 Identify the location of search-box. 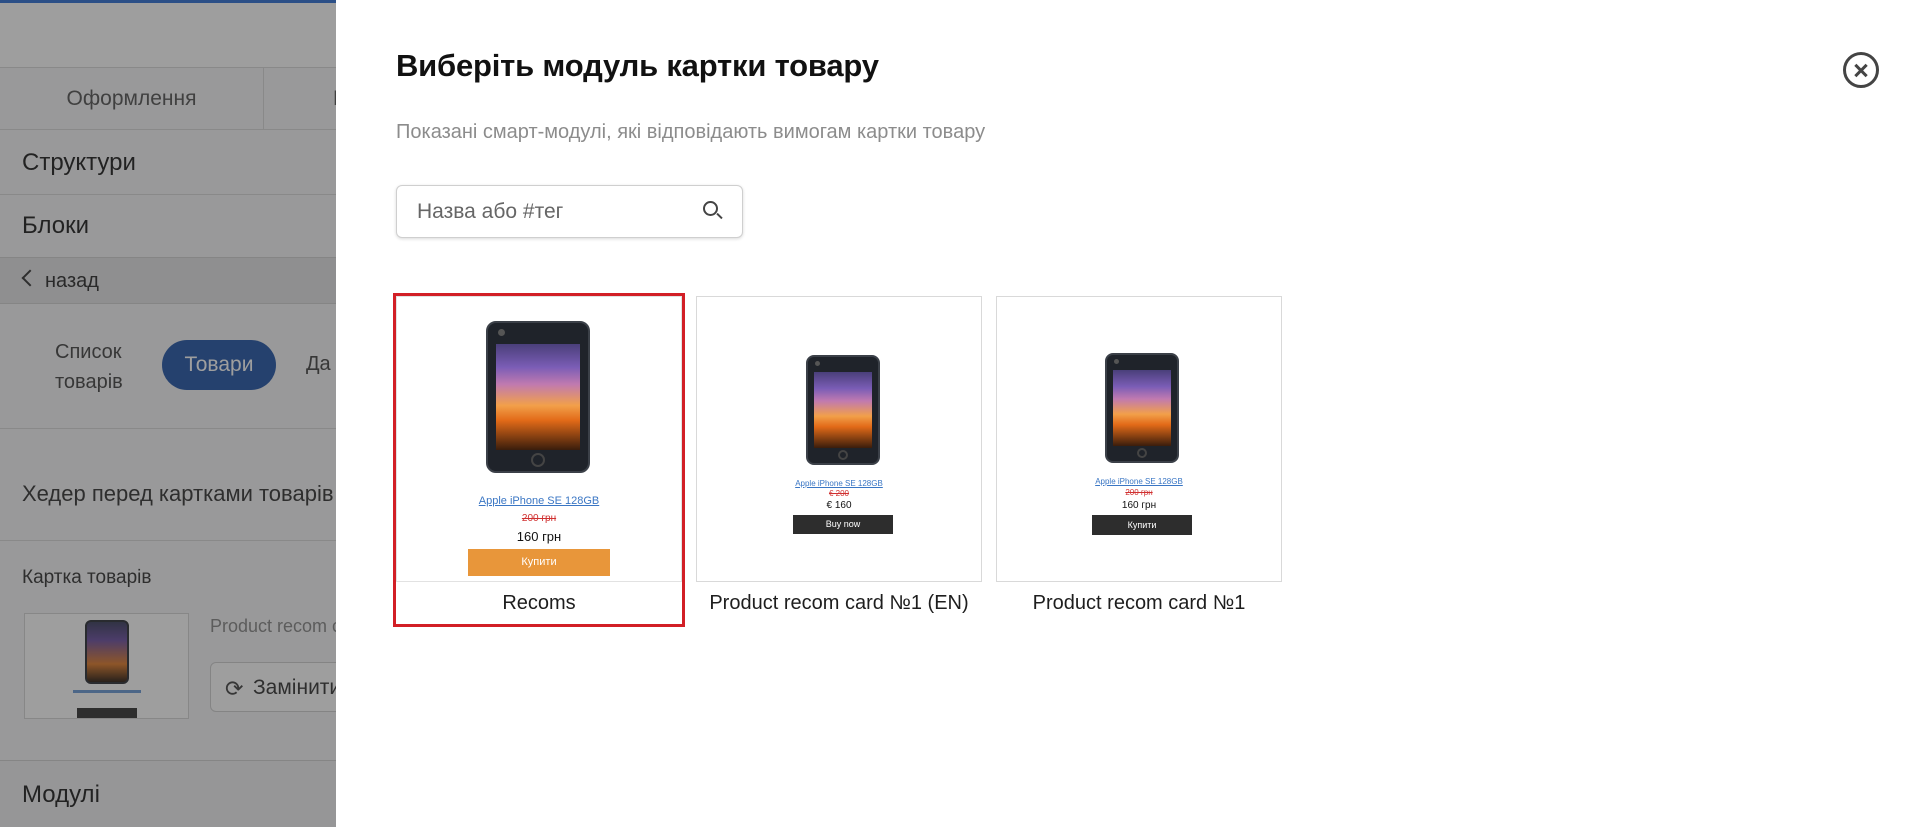
(569, 211).